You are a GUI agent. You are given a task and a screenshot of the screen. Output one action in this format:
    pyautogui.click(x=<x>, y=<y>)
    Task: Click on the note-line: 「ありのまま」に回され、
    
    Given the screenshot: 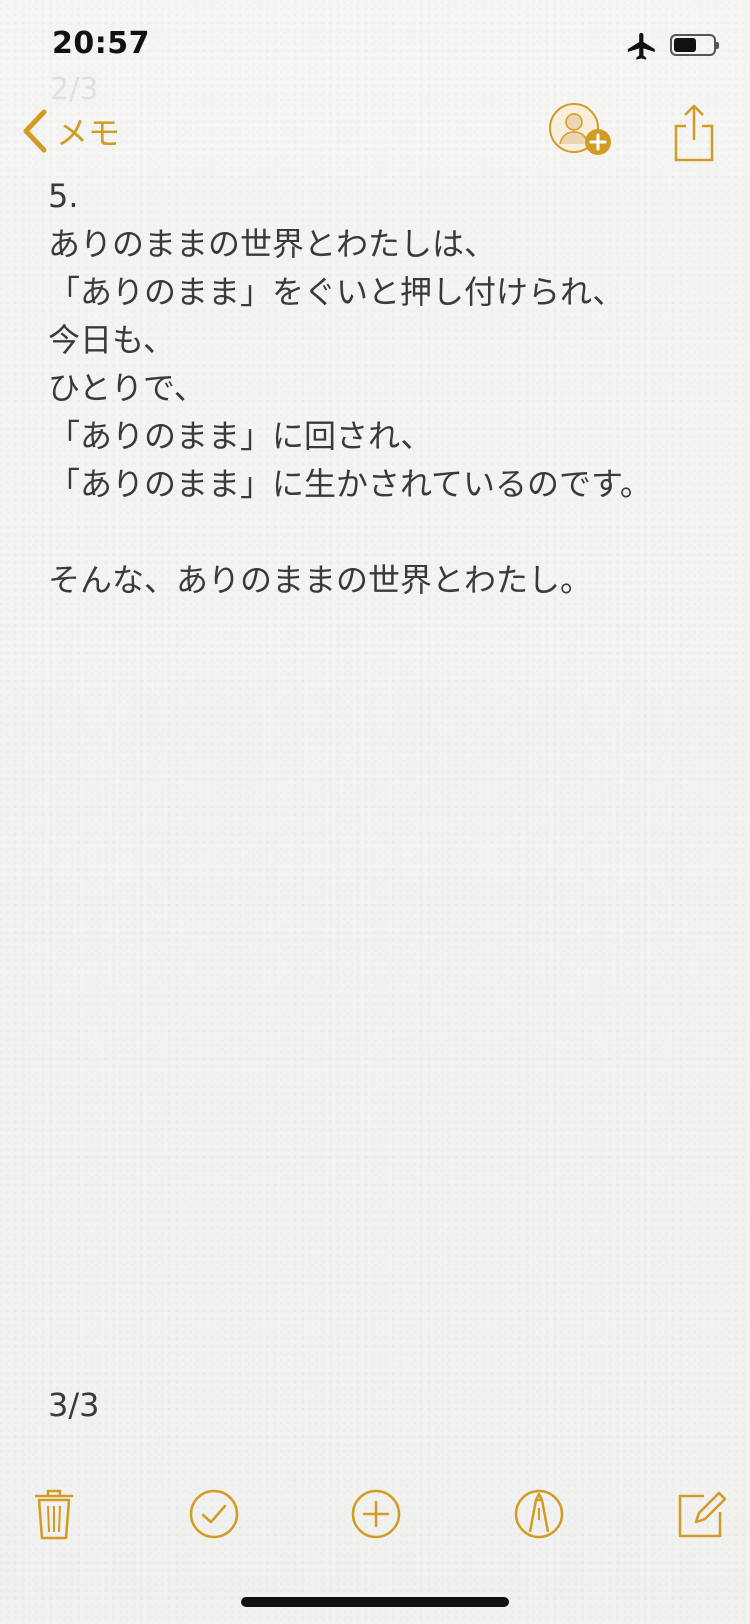 What is the action you would take?
    pyautogui.click(x=240, y=436)
    